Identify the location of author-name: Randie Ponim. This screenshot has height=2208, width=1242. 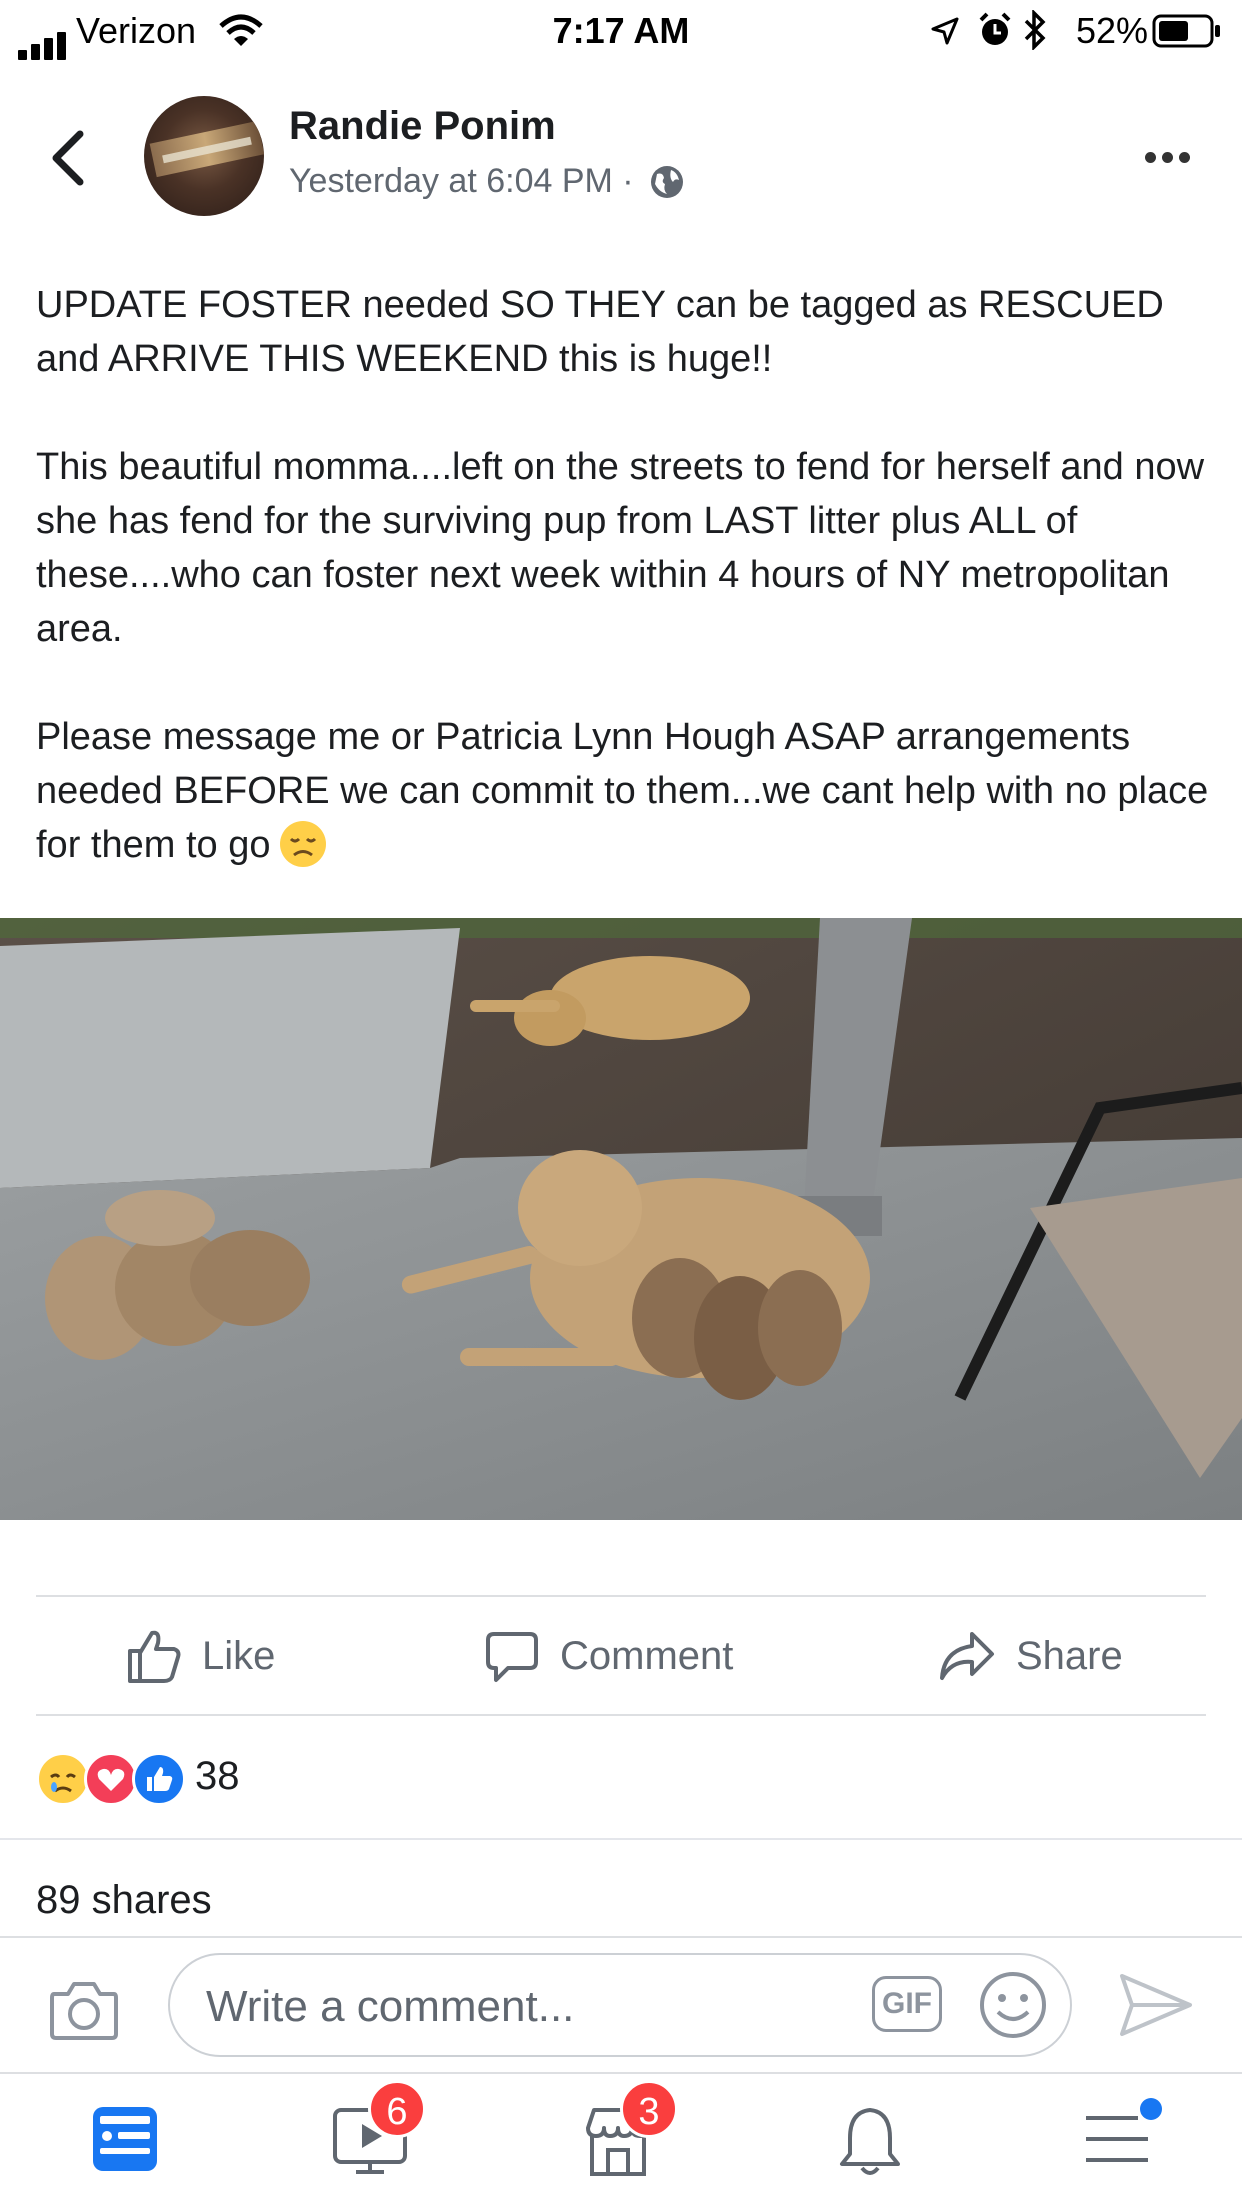
(422, 126).